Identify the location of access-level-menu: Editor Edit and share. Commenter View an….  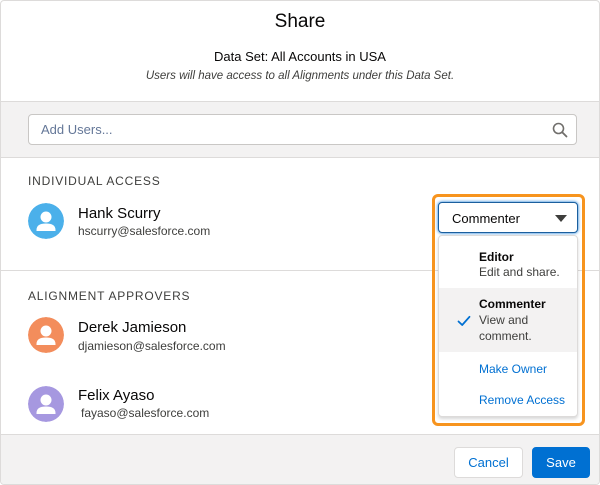
(508, 326).